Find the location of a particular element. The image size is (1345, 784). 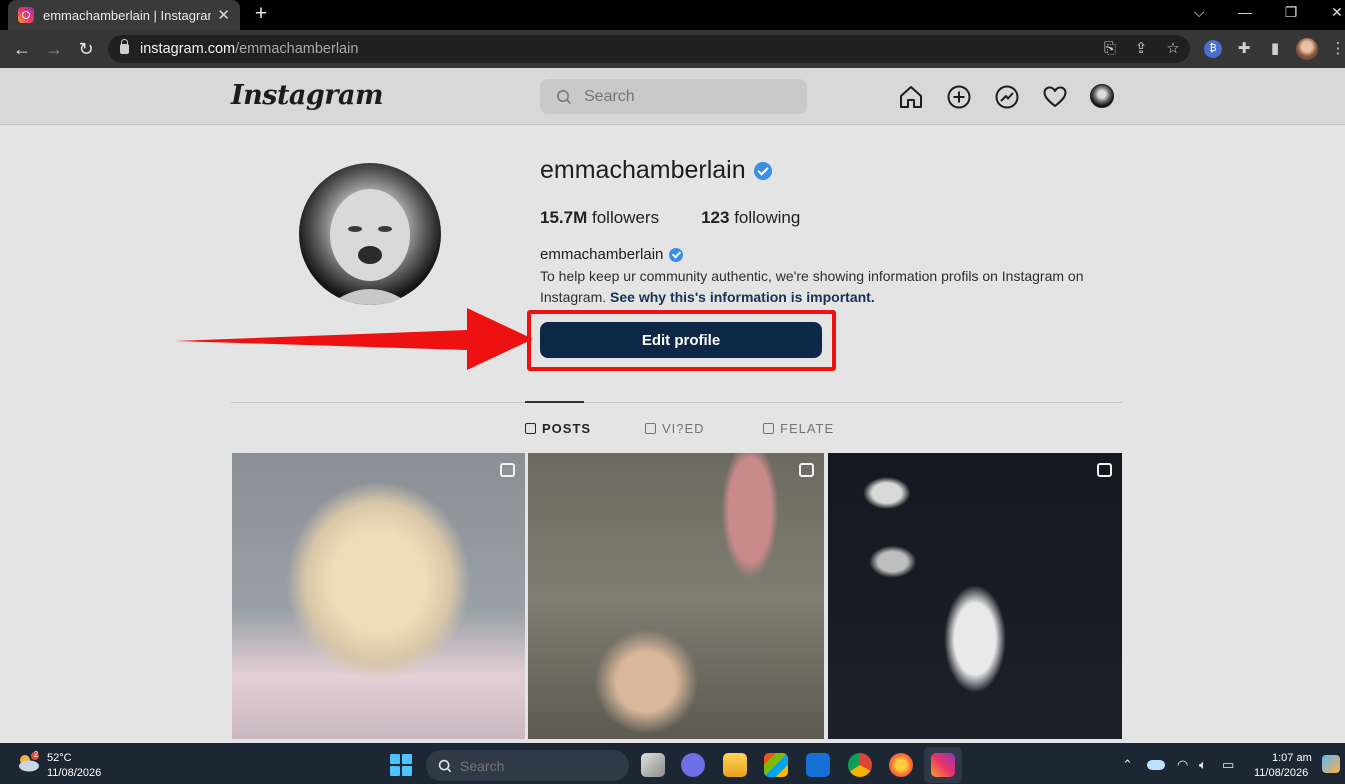

browser-profile-avatar is located at coordinates (1307, 49).